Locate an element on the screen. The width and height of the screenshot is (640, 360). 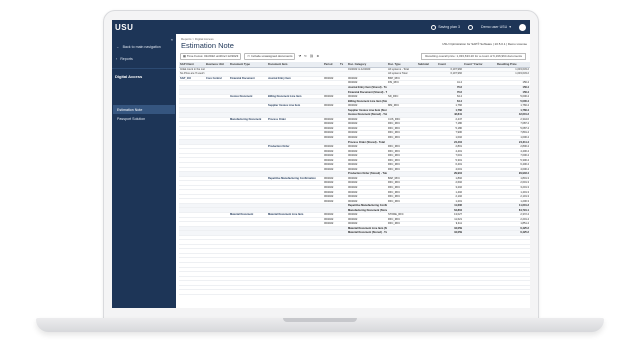
user-menu: Demo user USU ▾ is located at coordinates (496, 27).